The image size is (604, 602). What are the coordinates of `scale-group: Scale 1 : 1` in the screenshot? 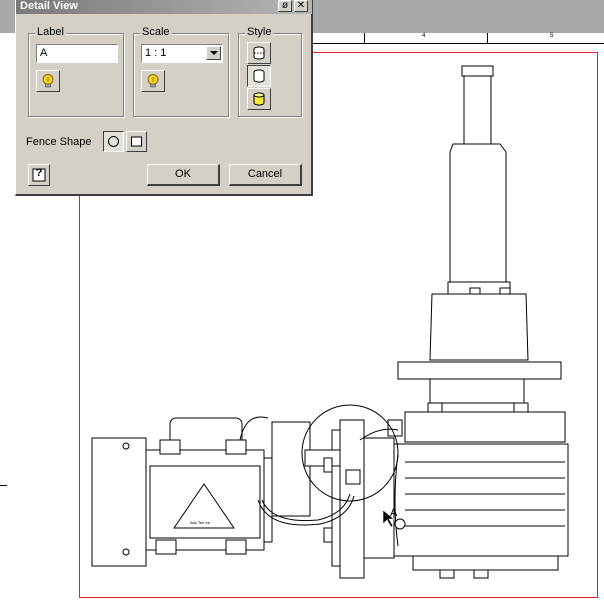 It's located at (181, 71).